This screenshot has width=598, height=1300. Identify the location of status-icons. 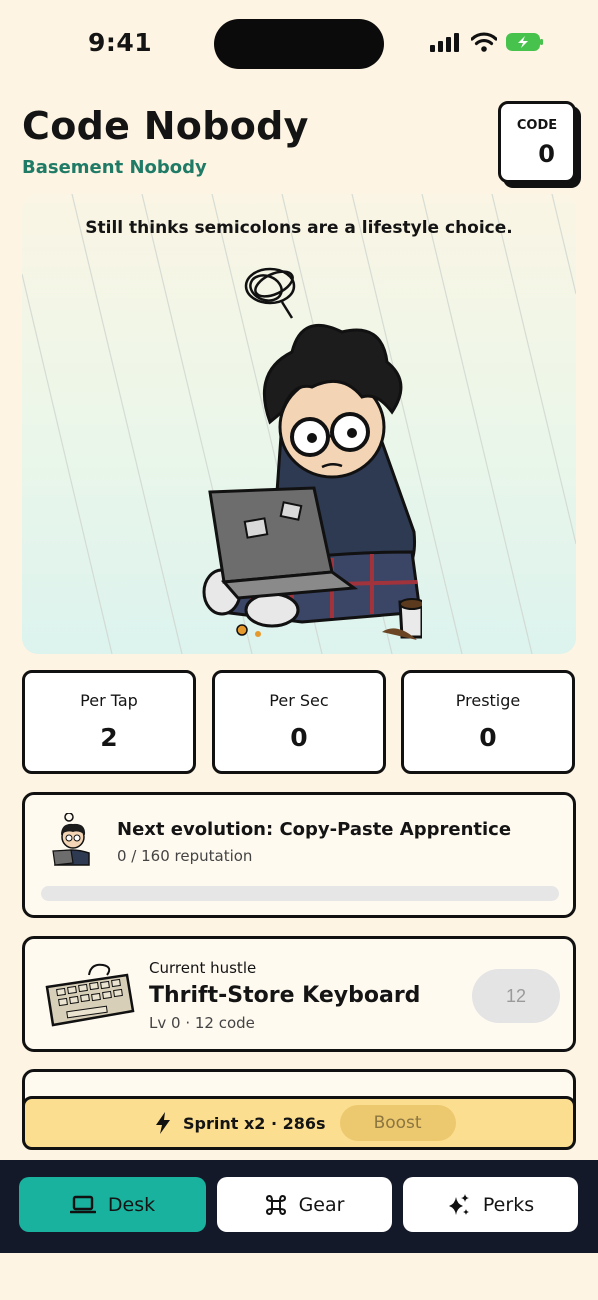
(487, 42).